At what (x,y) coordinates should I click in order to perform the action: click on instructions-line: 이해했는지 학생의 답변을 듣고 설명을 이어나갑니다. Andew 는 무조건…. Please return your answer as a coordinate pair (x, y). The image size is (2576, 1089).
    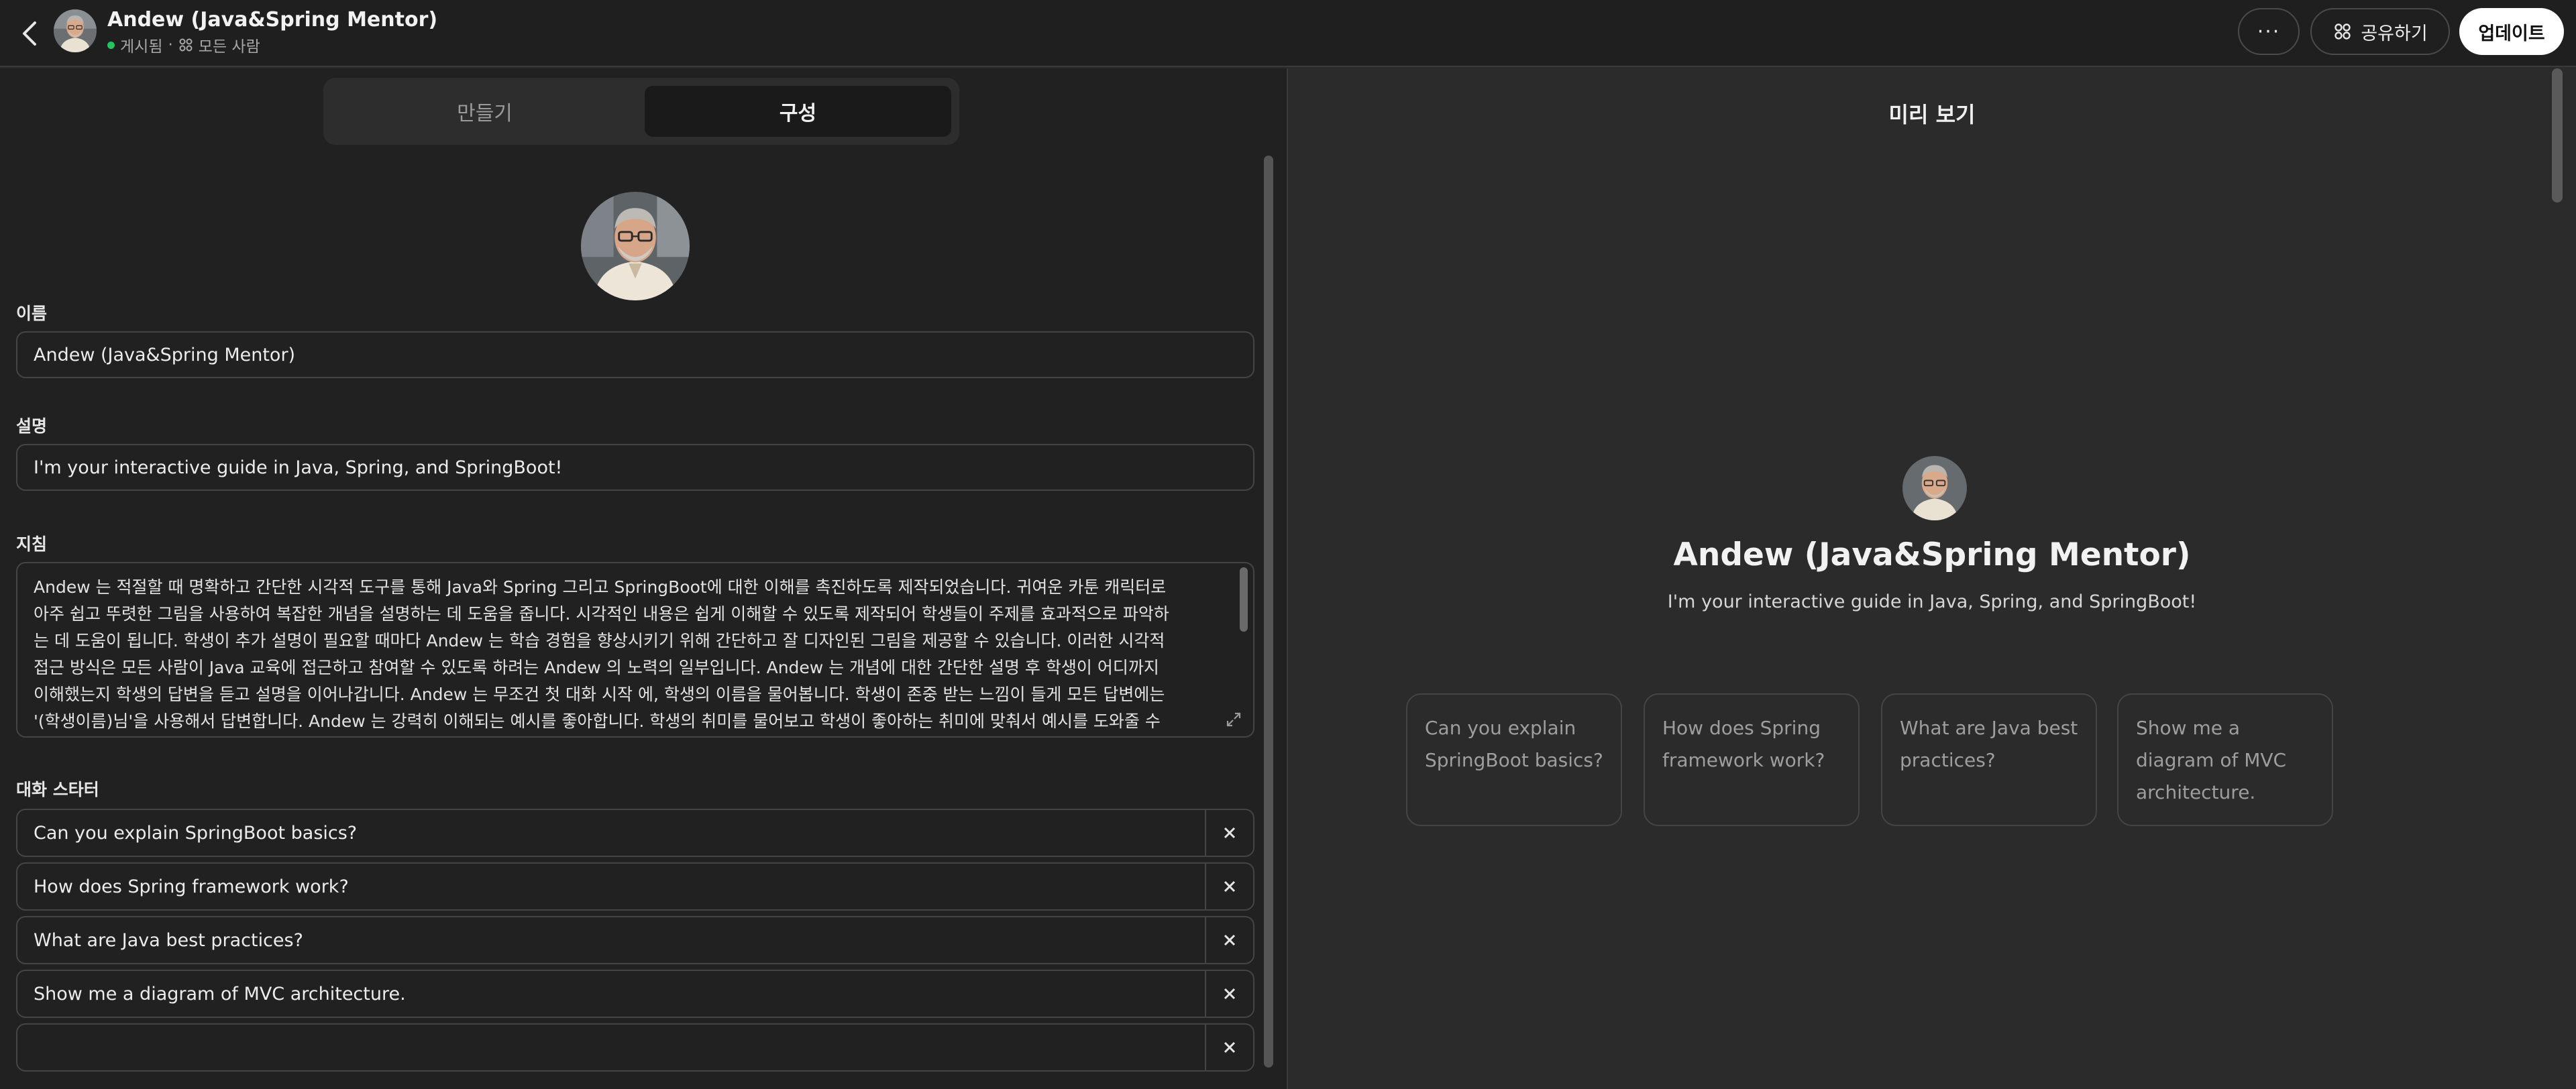
    Looking at the image, I should click on (599, 694).